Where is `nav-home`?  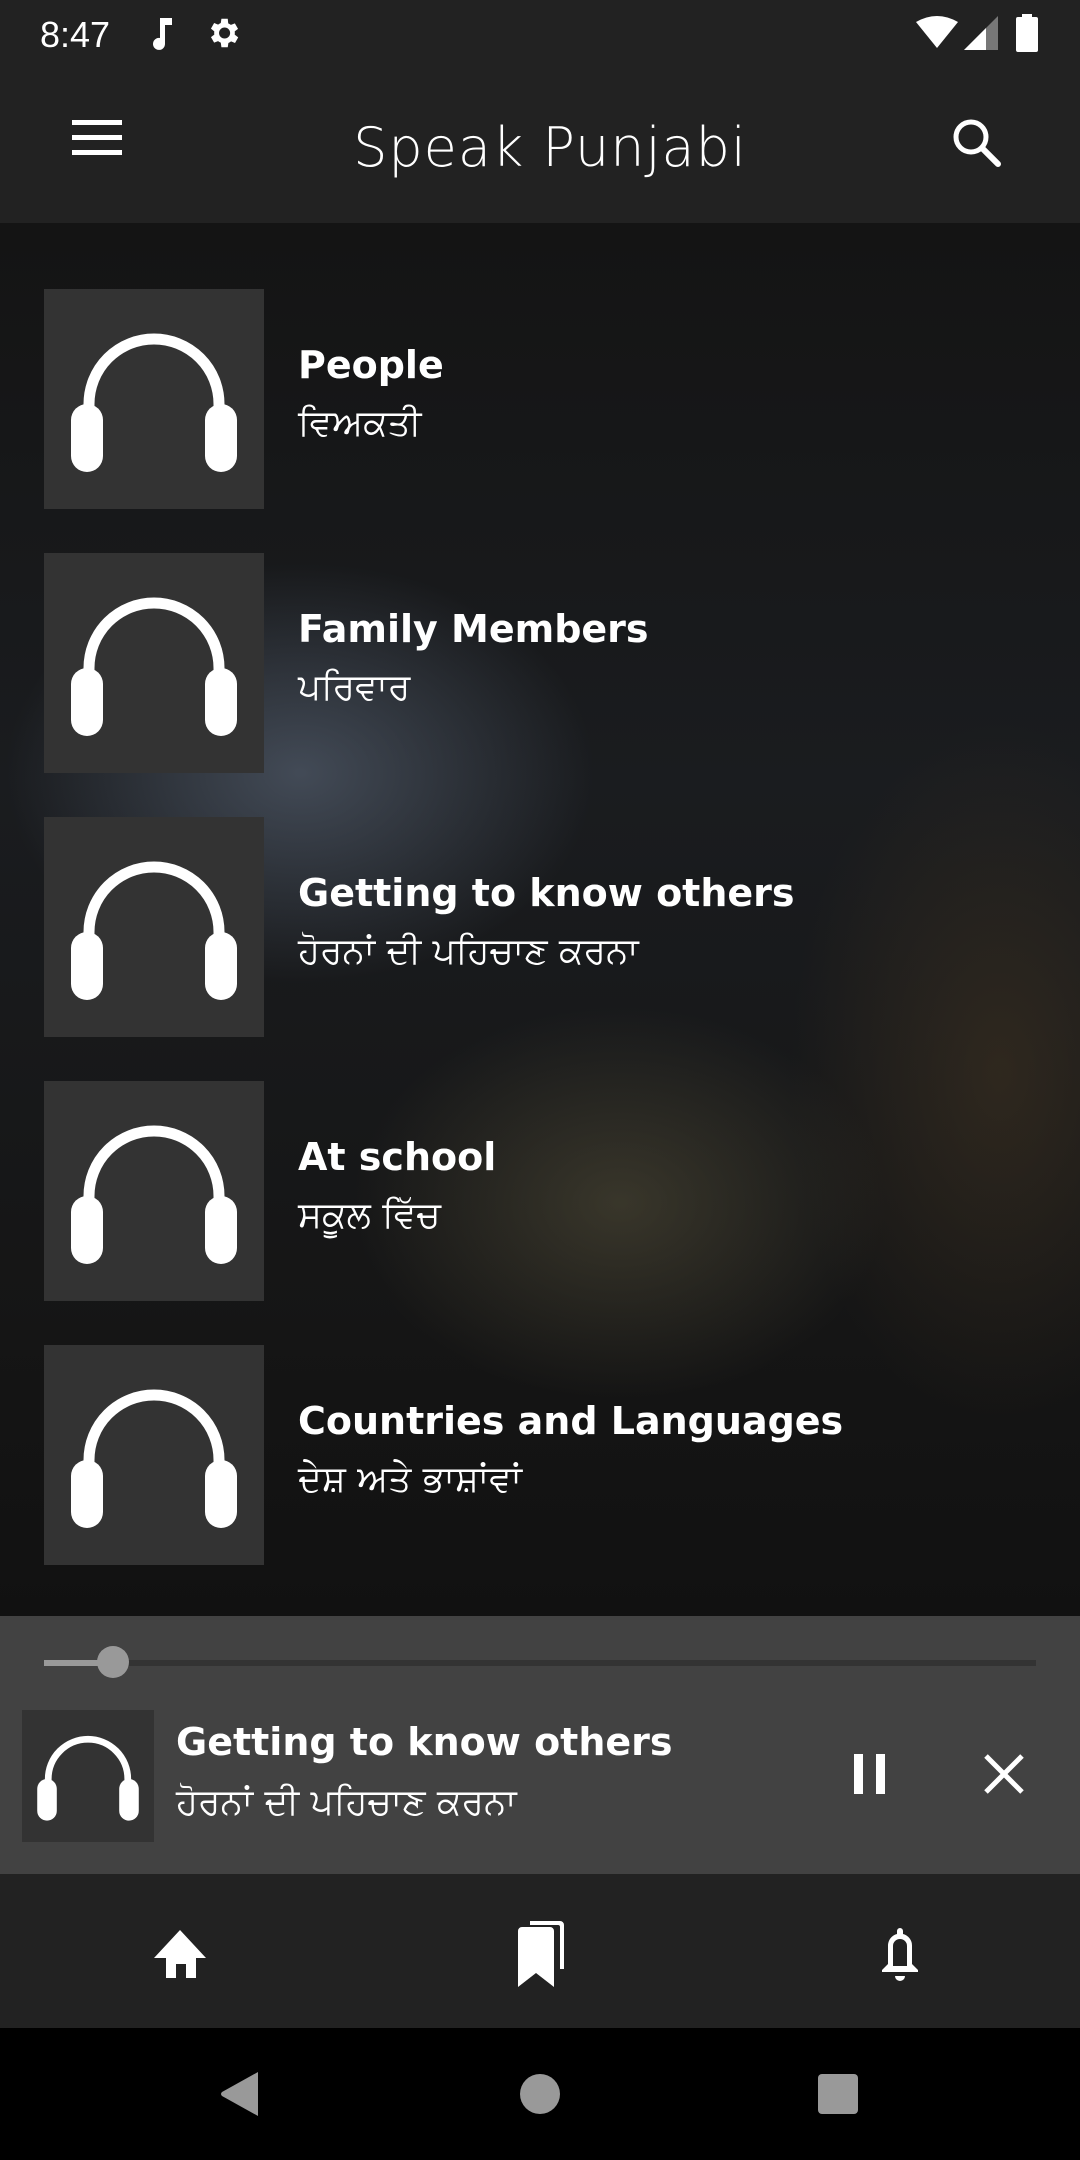
nav-home is located at coordinates (180, 1954).